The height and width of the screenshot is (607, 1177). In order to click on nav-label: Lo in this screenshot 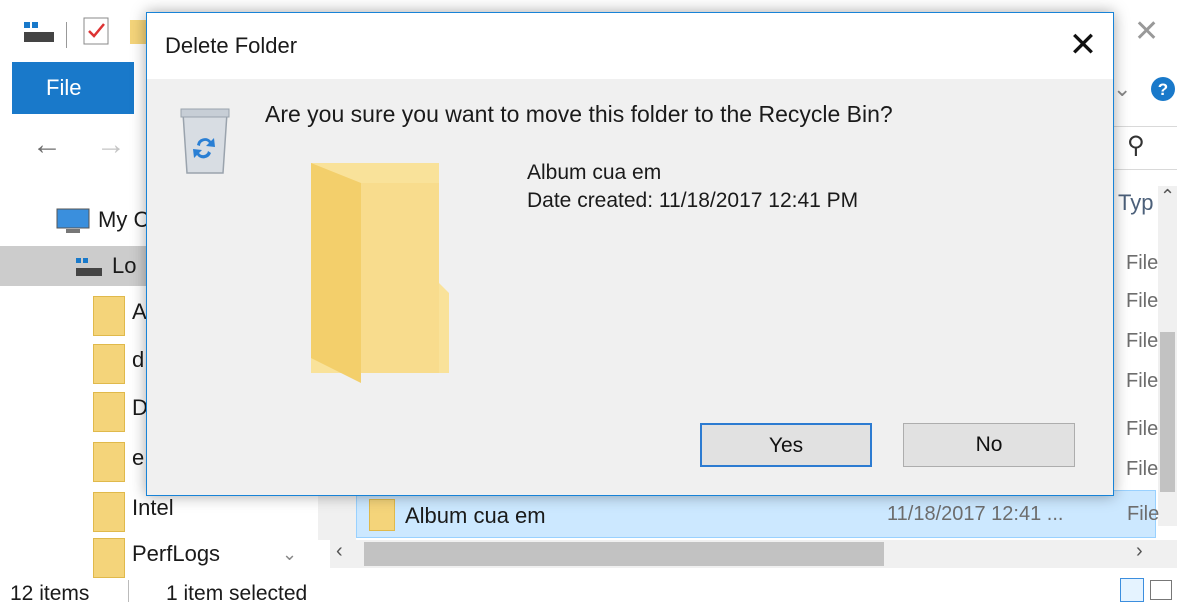, I will do `click(124, 265)`.